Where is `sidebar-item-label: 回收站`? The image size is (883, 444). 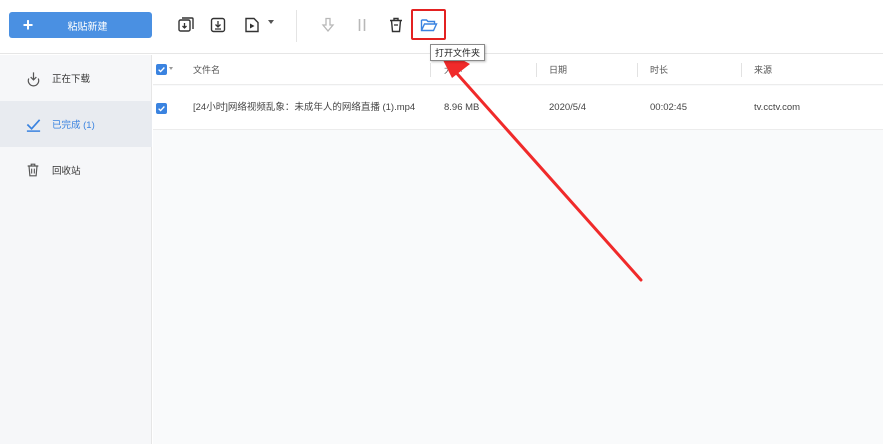 sidebar-item-label: 回收站 is located at coordinates (66, 171).